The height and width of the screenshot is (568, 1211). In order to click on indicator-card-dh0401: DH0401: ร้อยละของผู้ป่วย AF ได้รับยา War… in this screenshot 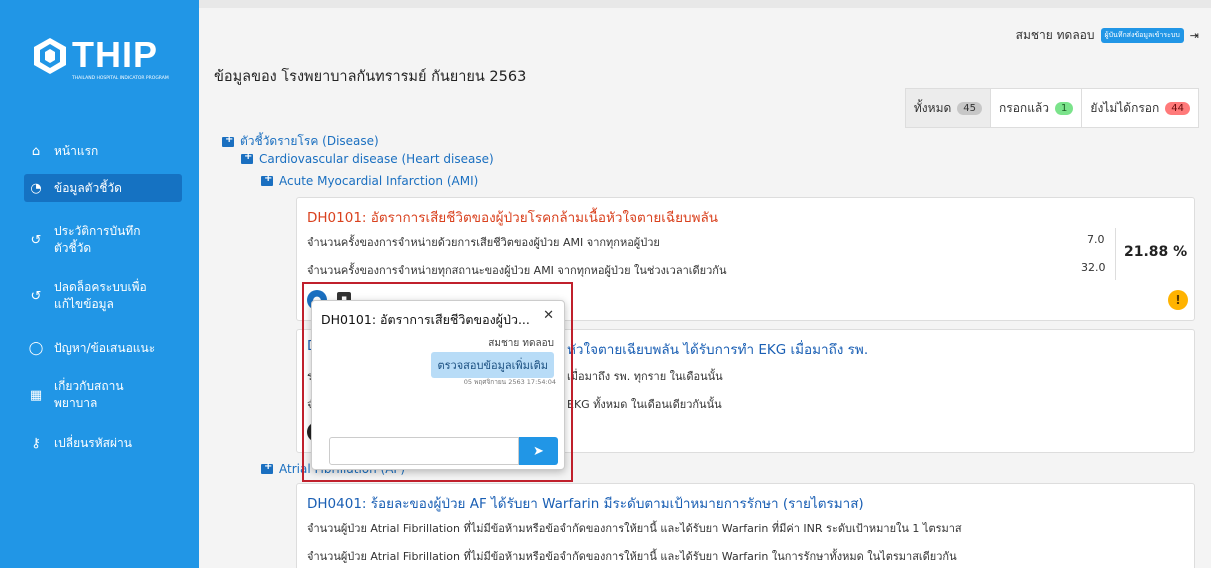, I will do `click(745, 525)`.